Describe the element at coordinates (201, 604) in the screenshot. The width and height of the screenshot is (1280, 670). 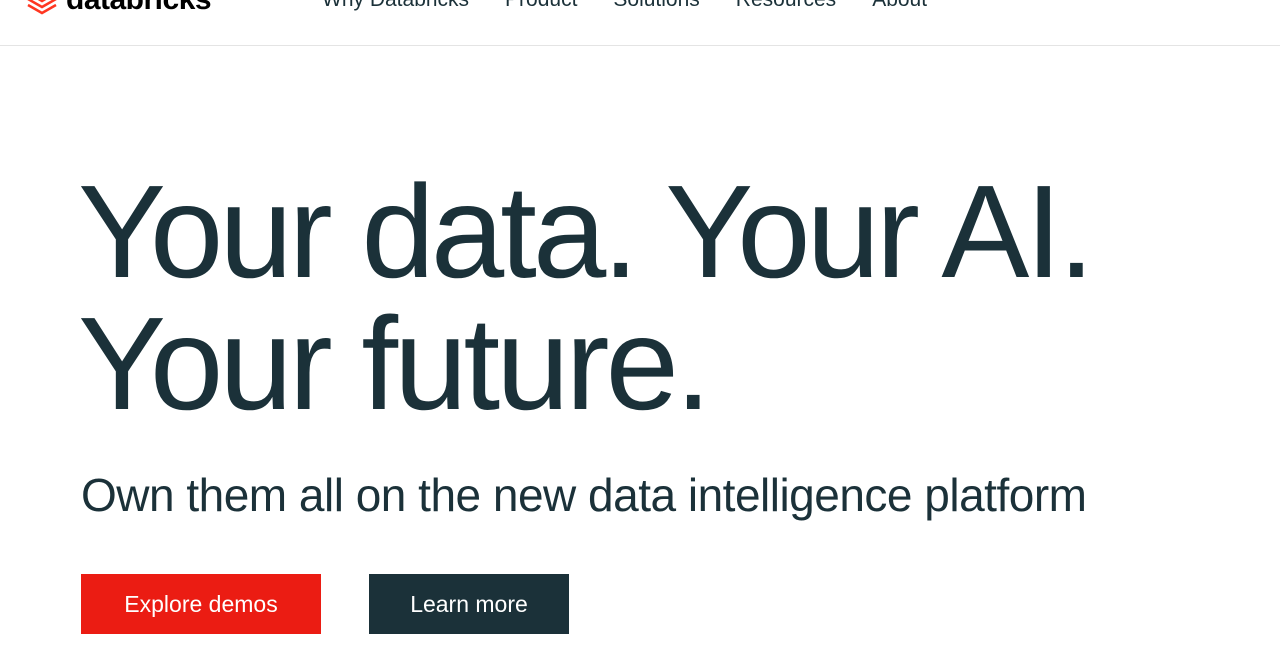
I see `explore-demos-button: Explore demos` at that location.